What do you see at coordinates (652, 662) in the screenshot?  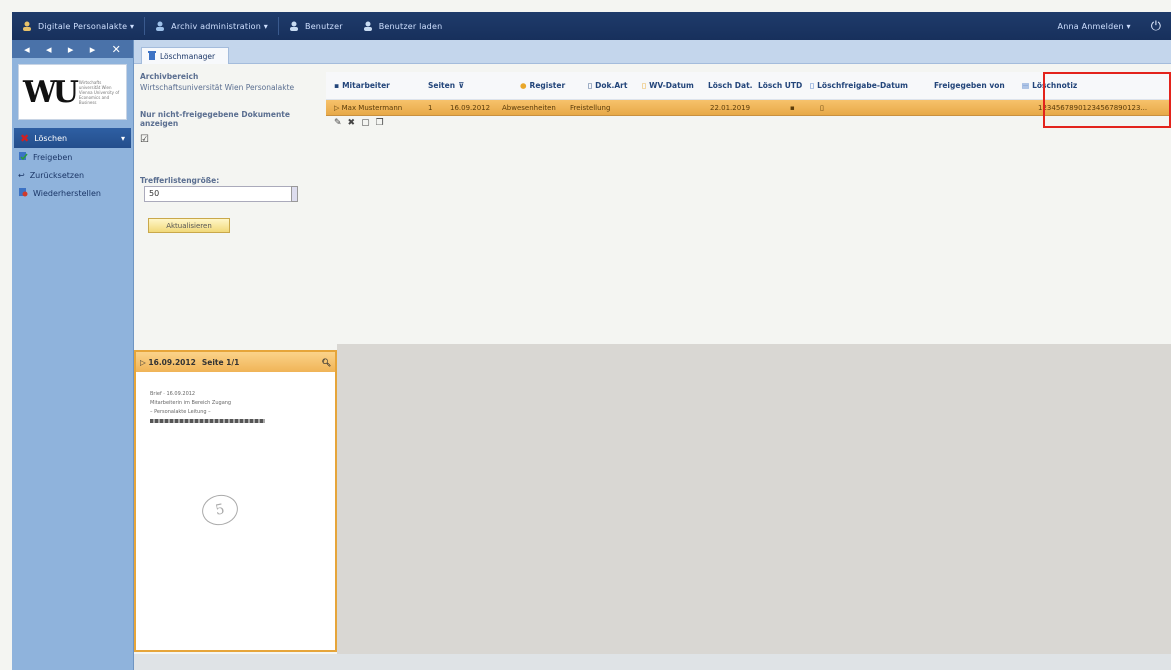 I see `status-strip` at bounding box center [652, 662].